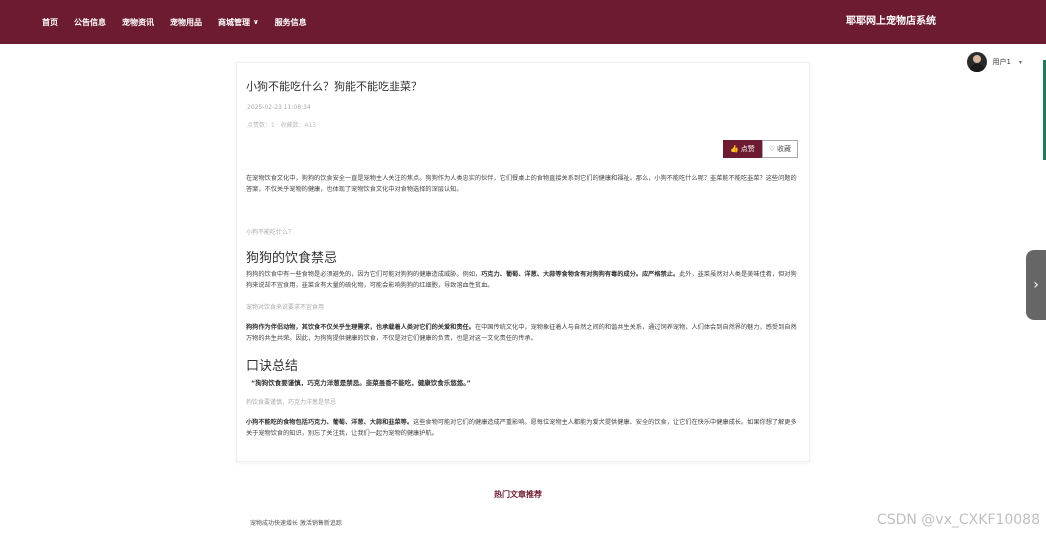  Describe the element at coordinates (270, 232) in the screenshot. I see `section-caption-1: 小狗不能吃什么？` at that location.